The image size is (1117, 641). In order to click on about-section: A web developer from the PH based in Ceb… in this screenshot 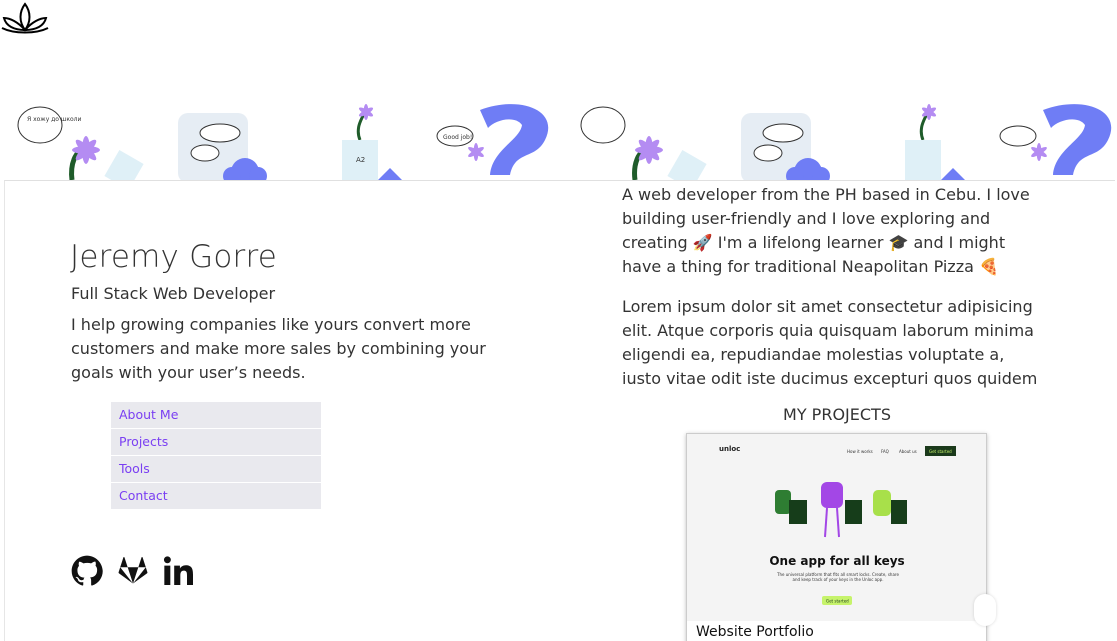, I will do `click(834, 295)`.